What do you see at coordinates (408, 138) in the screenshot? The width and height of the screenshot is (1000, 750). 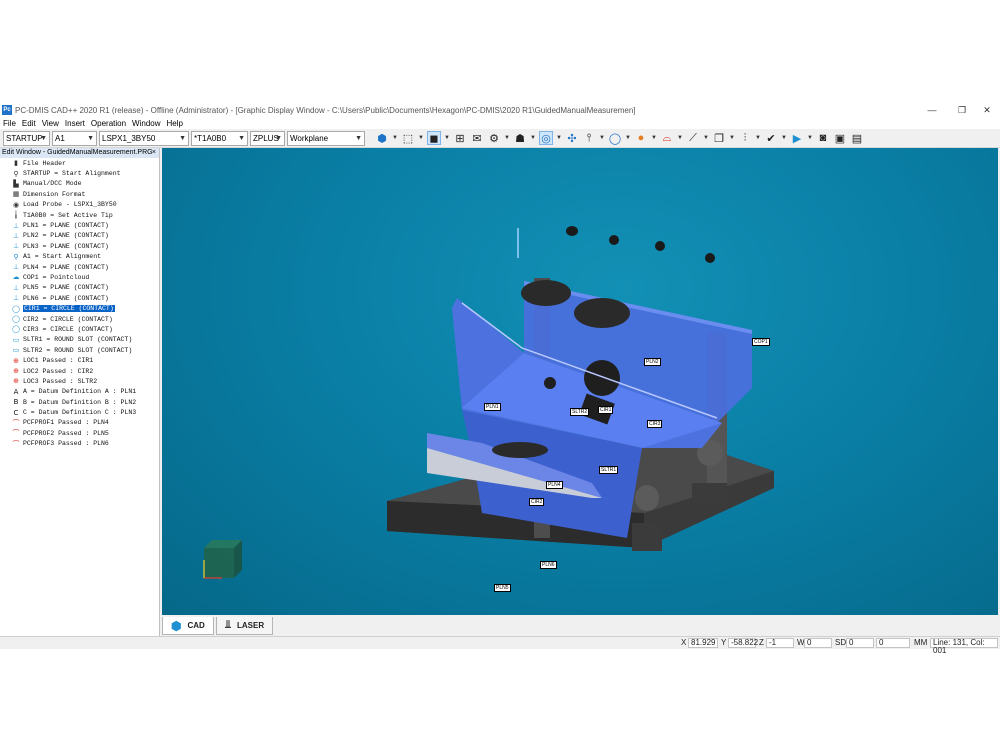 I see `wireframe-icon: ⬚` at bounding box center [408, 138].